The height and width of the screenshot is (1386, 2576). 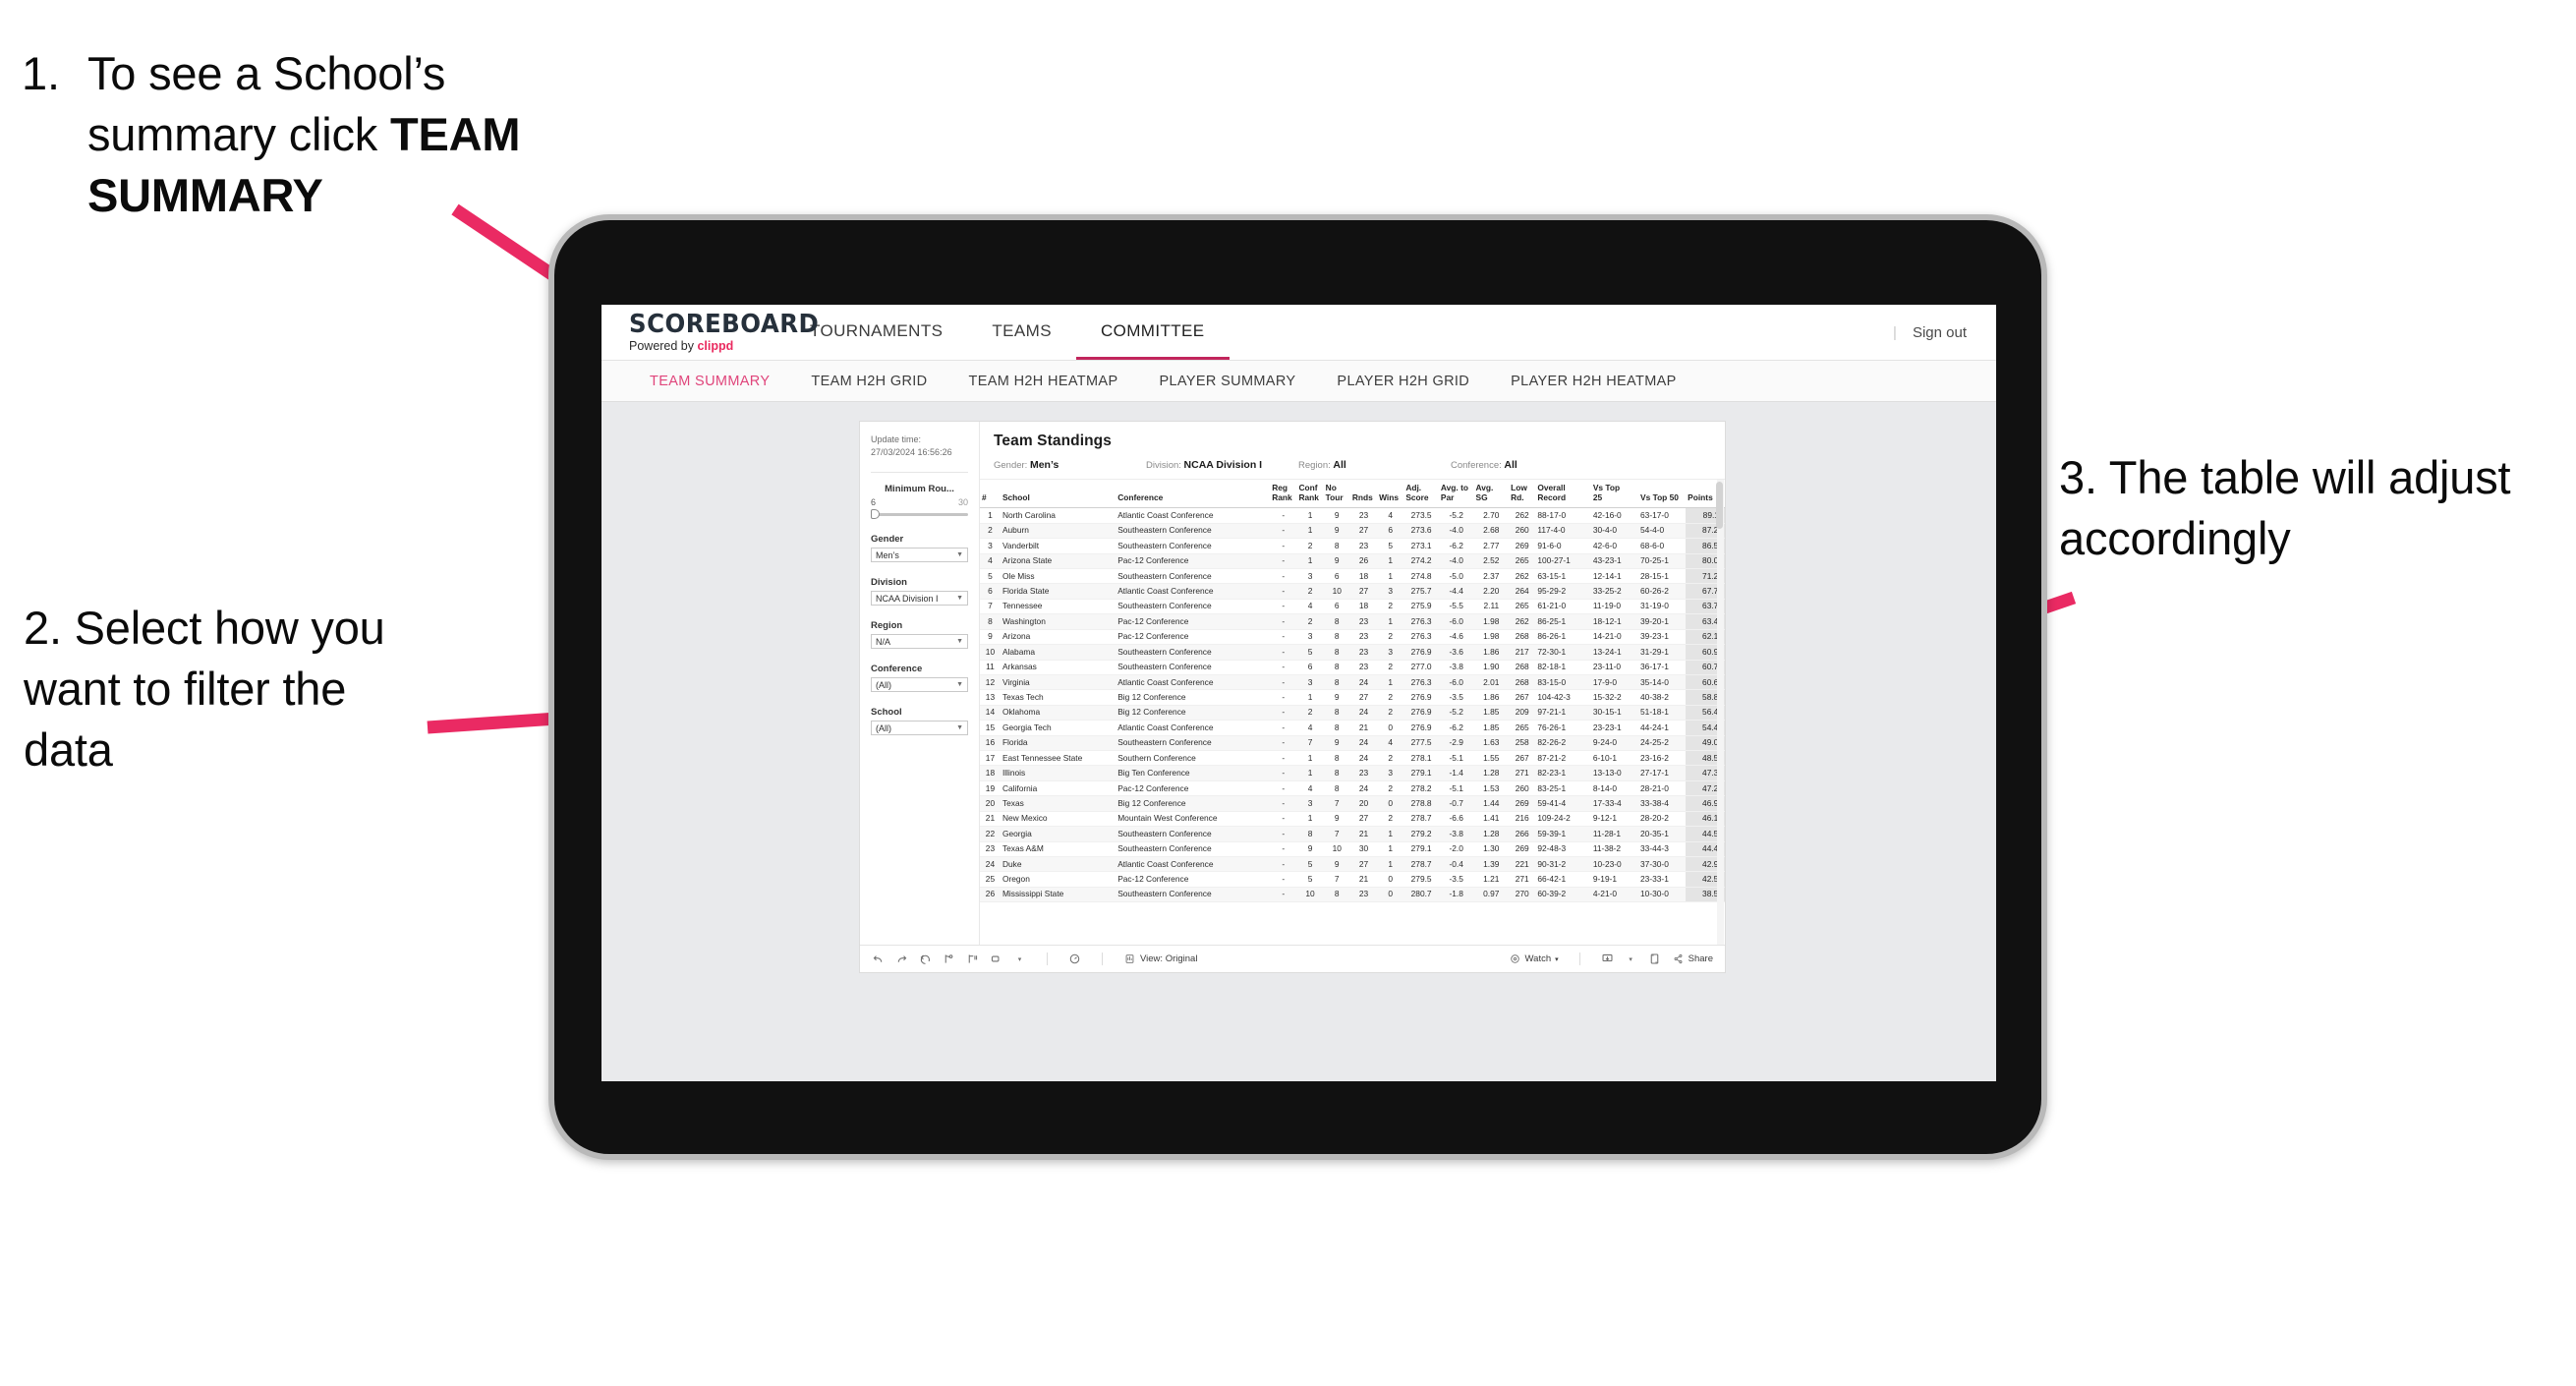 What do you see at coordinates (1310, 773) in the screenshot?
I see `table-cell: 1` at bounding box center [1310, 773].